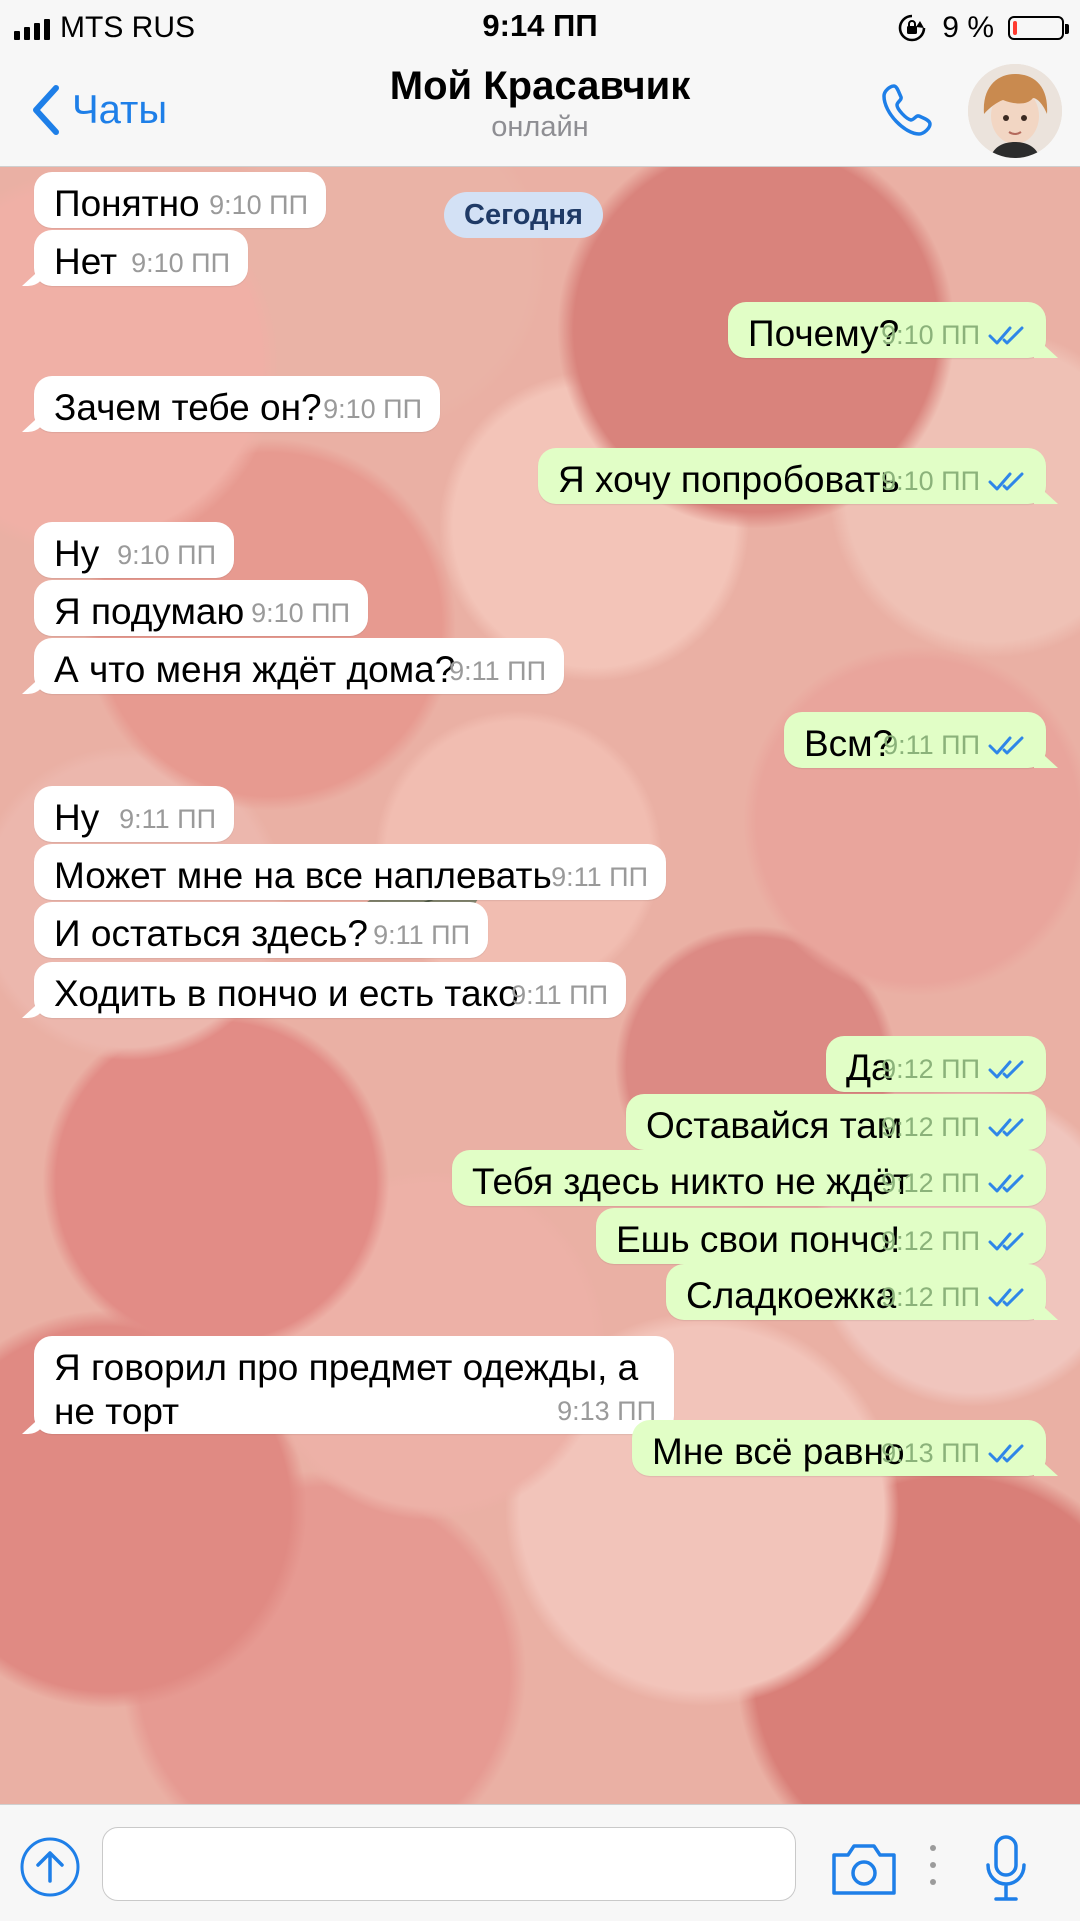 The height and width of the screenshot is (1921, 1080). Describe the element at coordinates (912, 28) in the screenshot. I see `rotation-lock-icon` at that location.